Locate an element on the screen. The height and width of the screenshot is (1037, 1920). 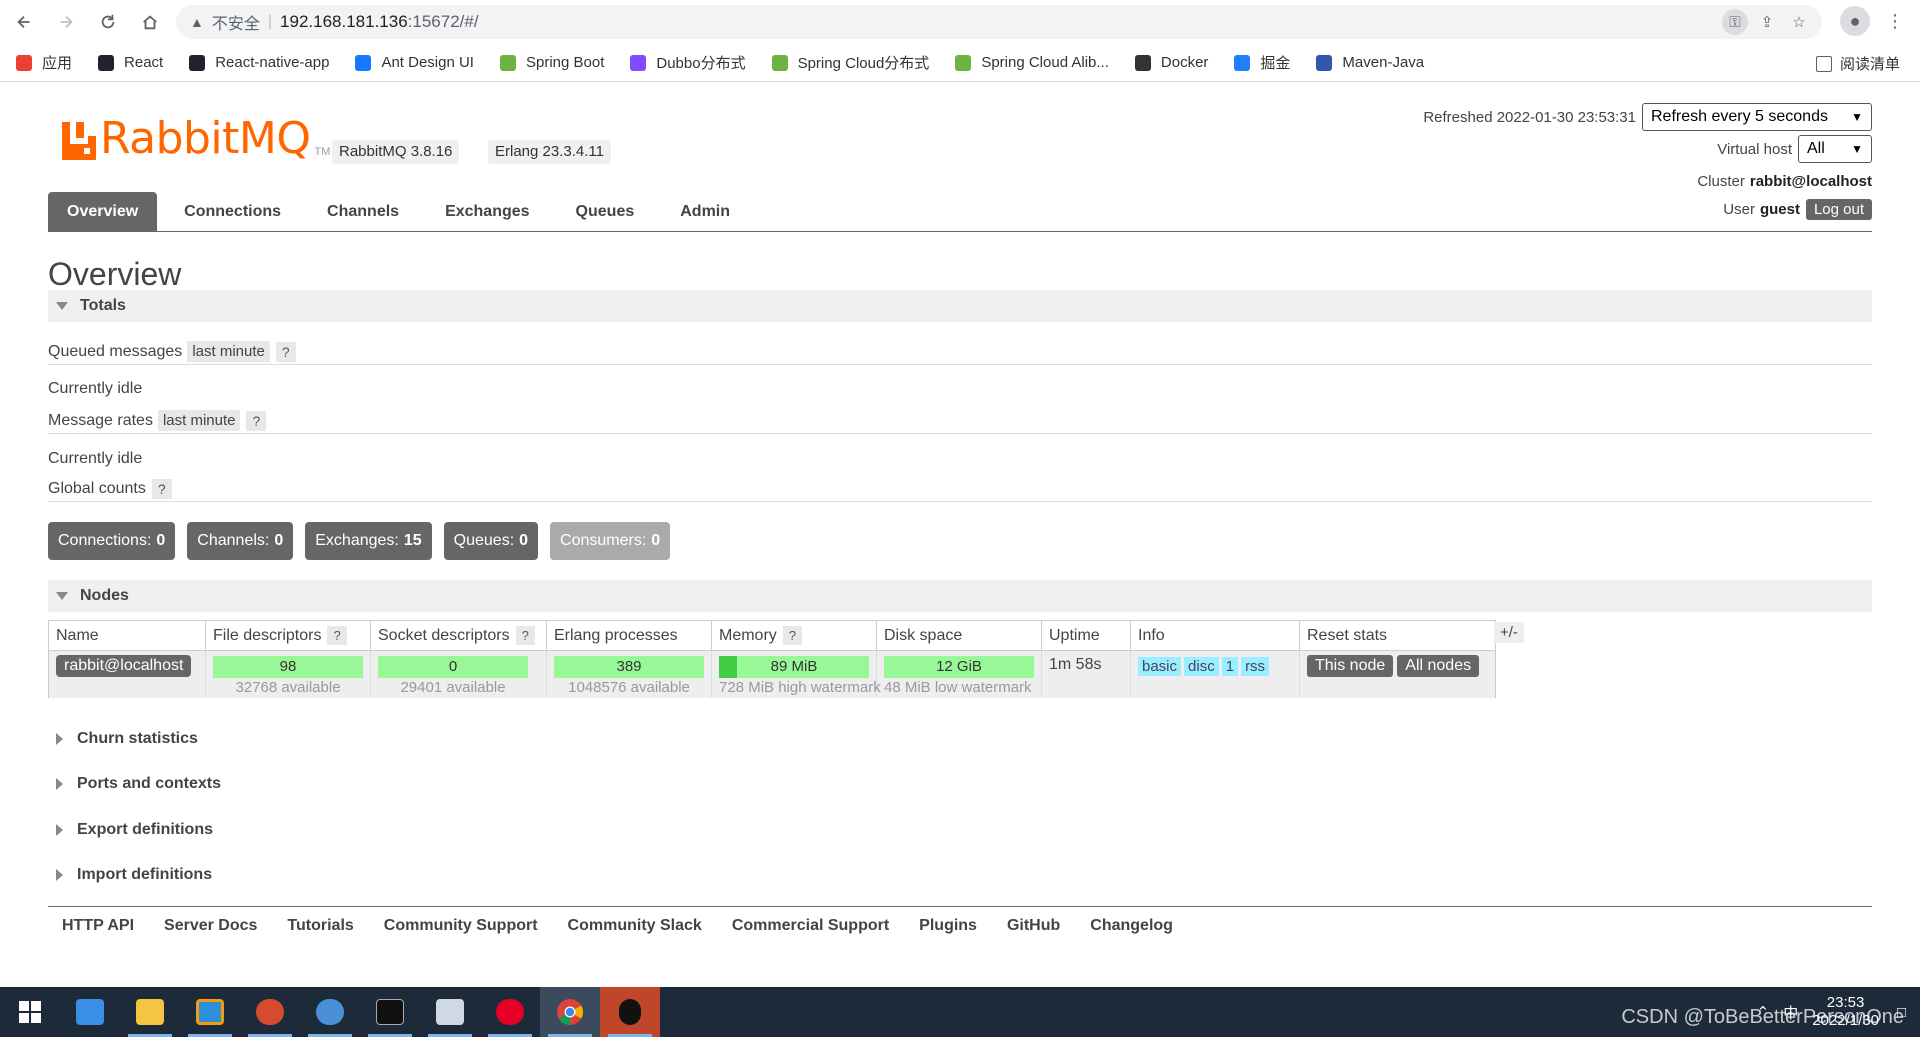
reset-all-nodes-button: All nodes is located at coordinates (1438, 666).